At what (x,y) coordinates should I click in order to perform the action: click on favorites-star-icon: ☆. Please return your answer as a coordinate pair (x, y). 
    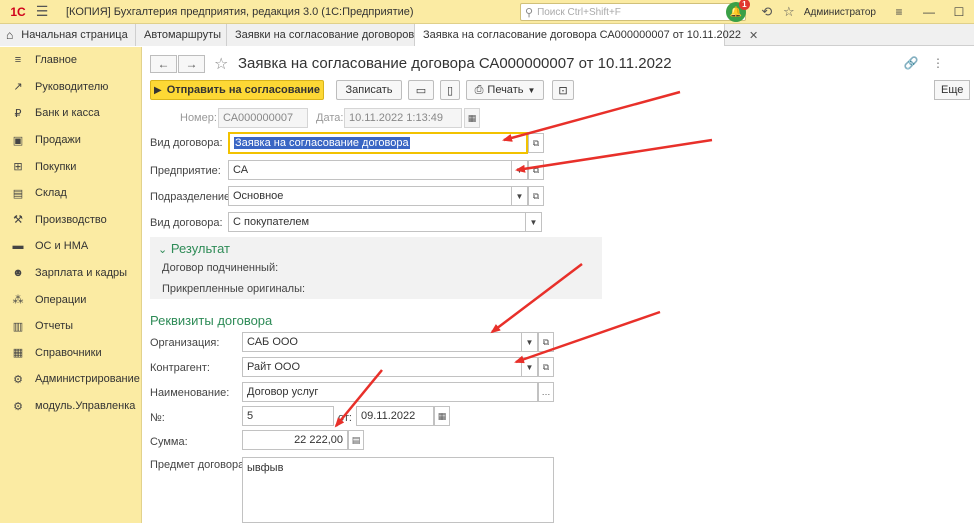
    Looking at the image, I should click on (789, 12).